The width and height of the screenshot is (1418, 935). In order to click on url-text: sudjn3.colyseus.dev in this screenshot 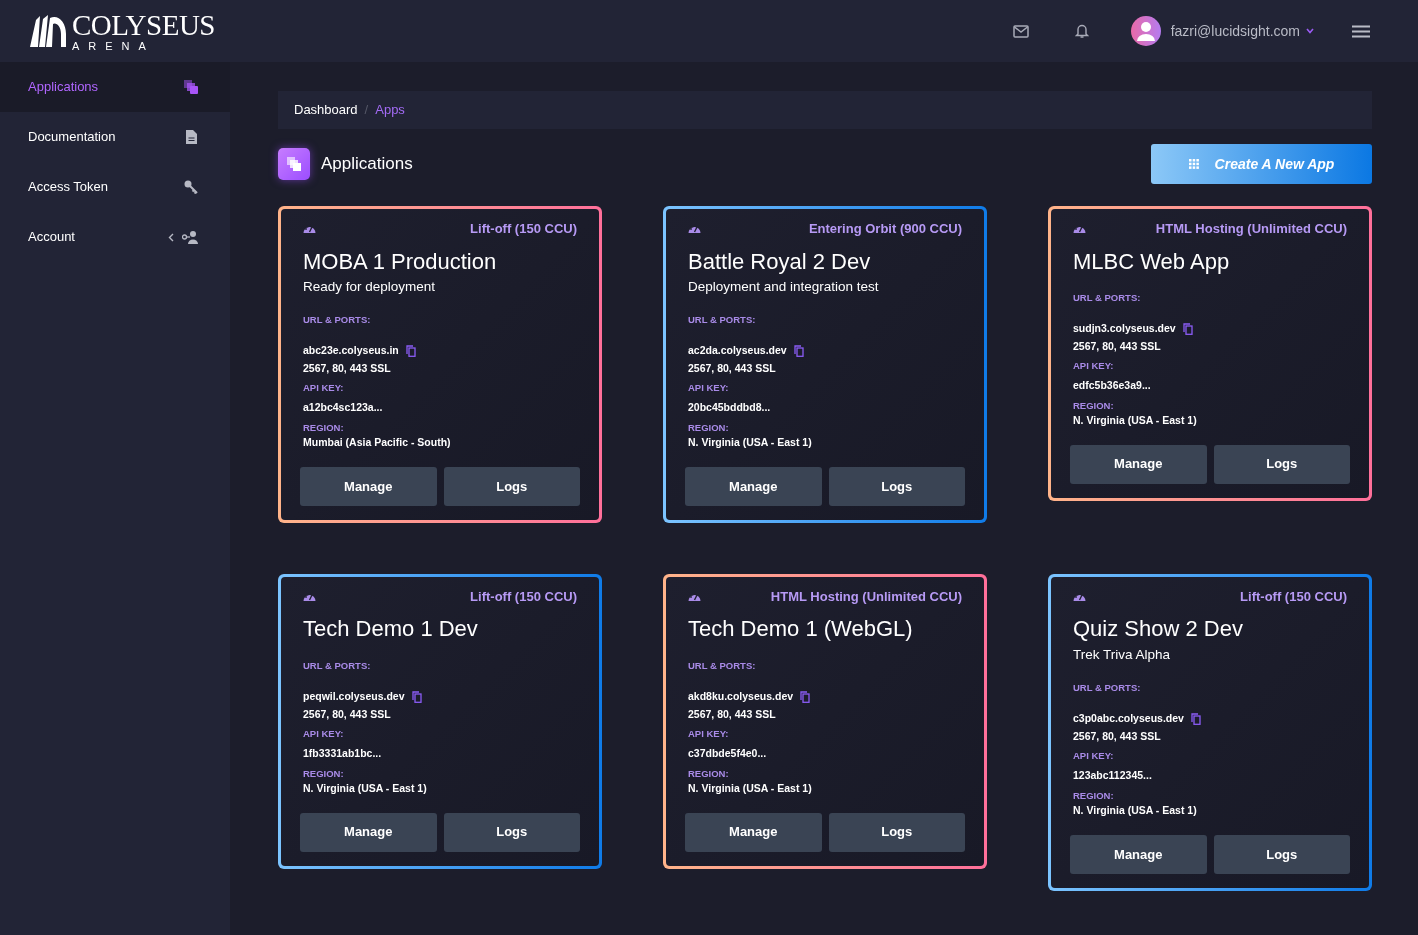, I will do `click(1124, 329)`.